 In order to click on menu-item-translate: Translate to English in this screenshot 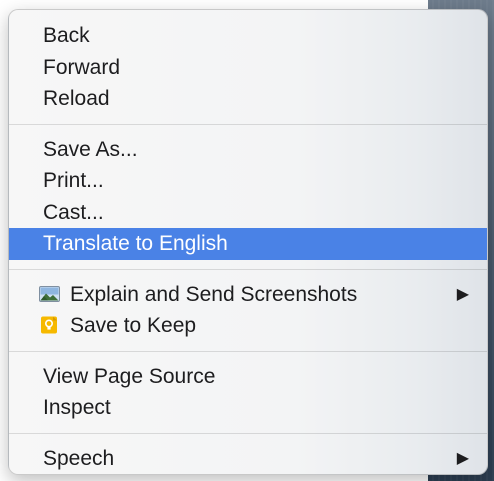, I will do `click(248, 244)`.